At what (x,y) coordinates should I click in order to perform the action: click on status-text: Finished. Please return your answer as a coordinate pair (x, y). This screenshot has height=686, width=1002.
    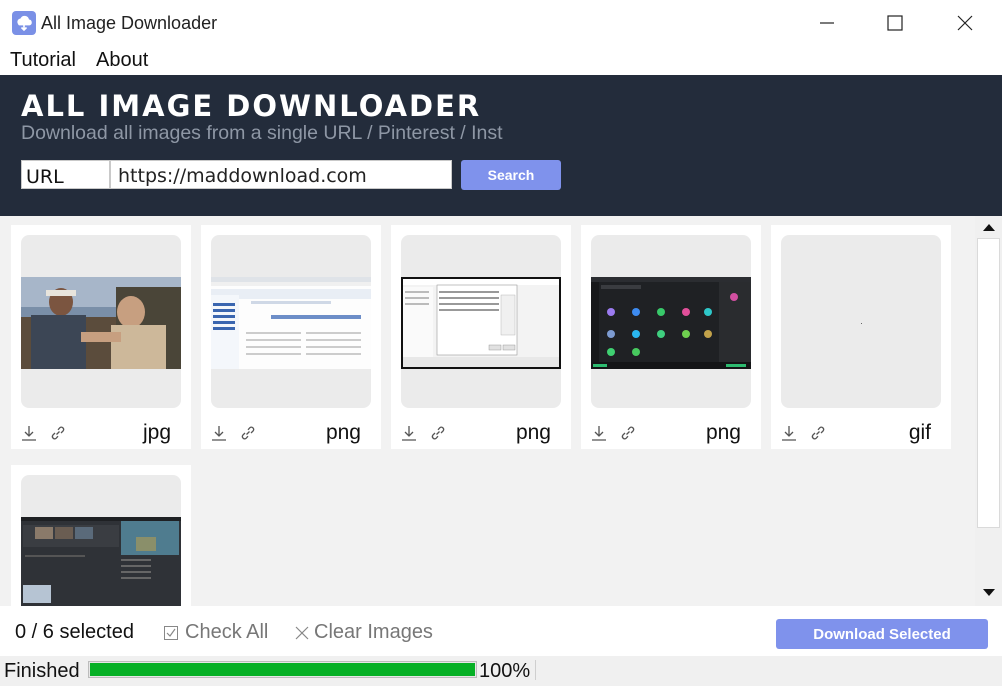
    Looking at the image, I should click on (42, 671).